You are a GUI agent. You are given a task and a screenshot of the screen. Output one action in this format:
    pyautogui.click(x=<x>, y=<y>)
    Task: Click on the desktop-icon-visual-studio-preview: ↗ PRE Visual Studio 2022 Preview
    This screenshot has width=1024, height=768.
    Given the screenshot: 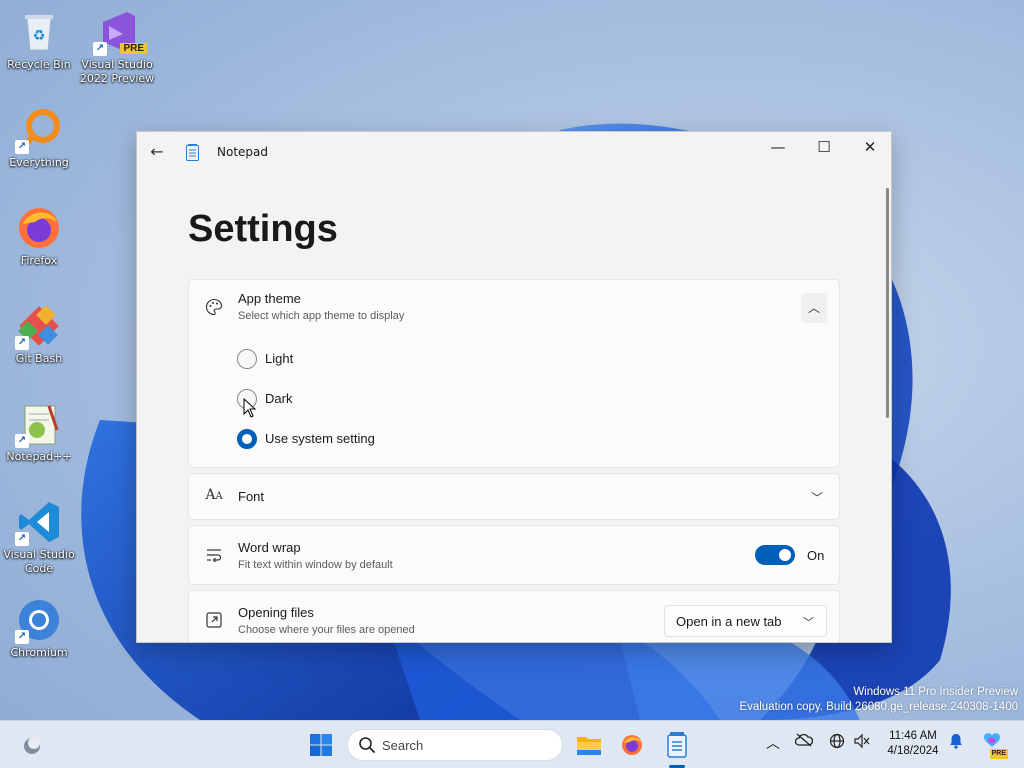 What is the action you would take?
    pyautogui.click(x=117, y=47)
    